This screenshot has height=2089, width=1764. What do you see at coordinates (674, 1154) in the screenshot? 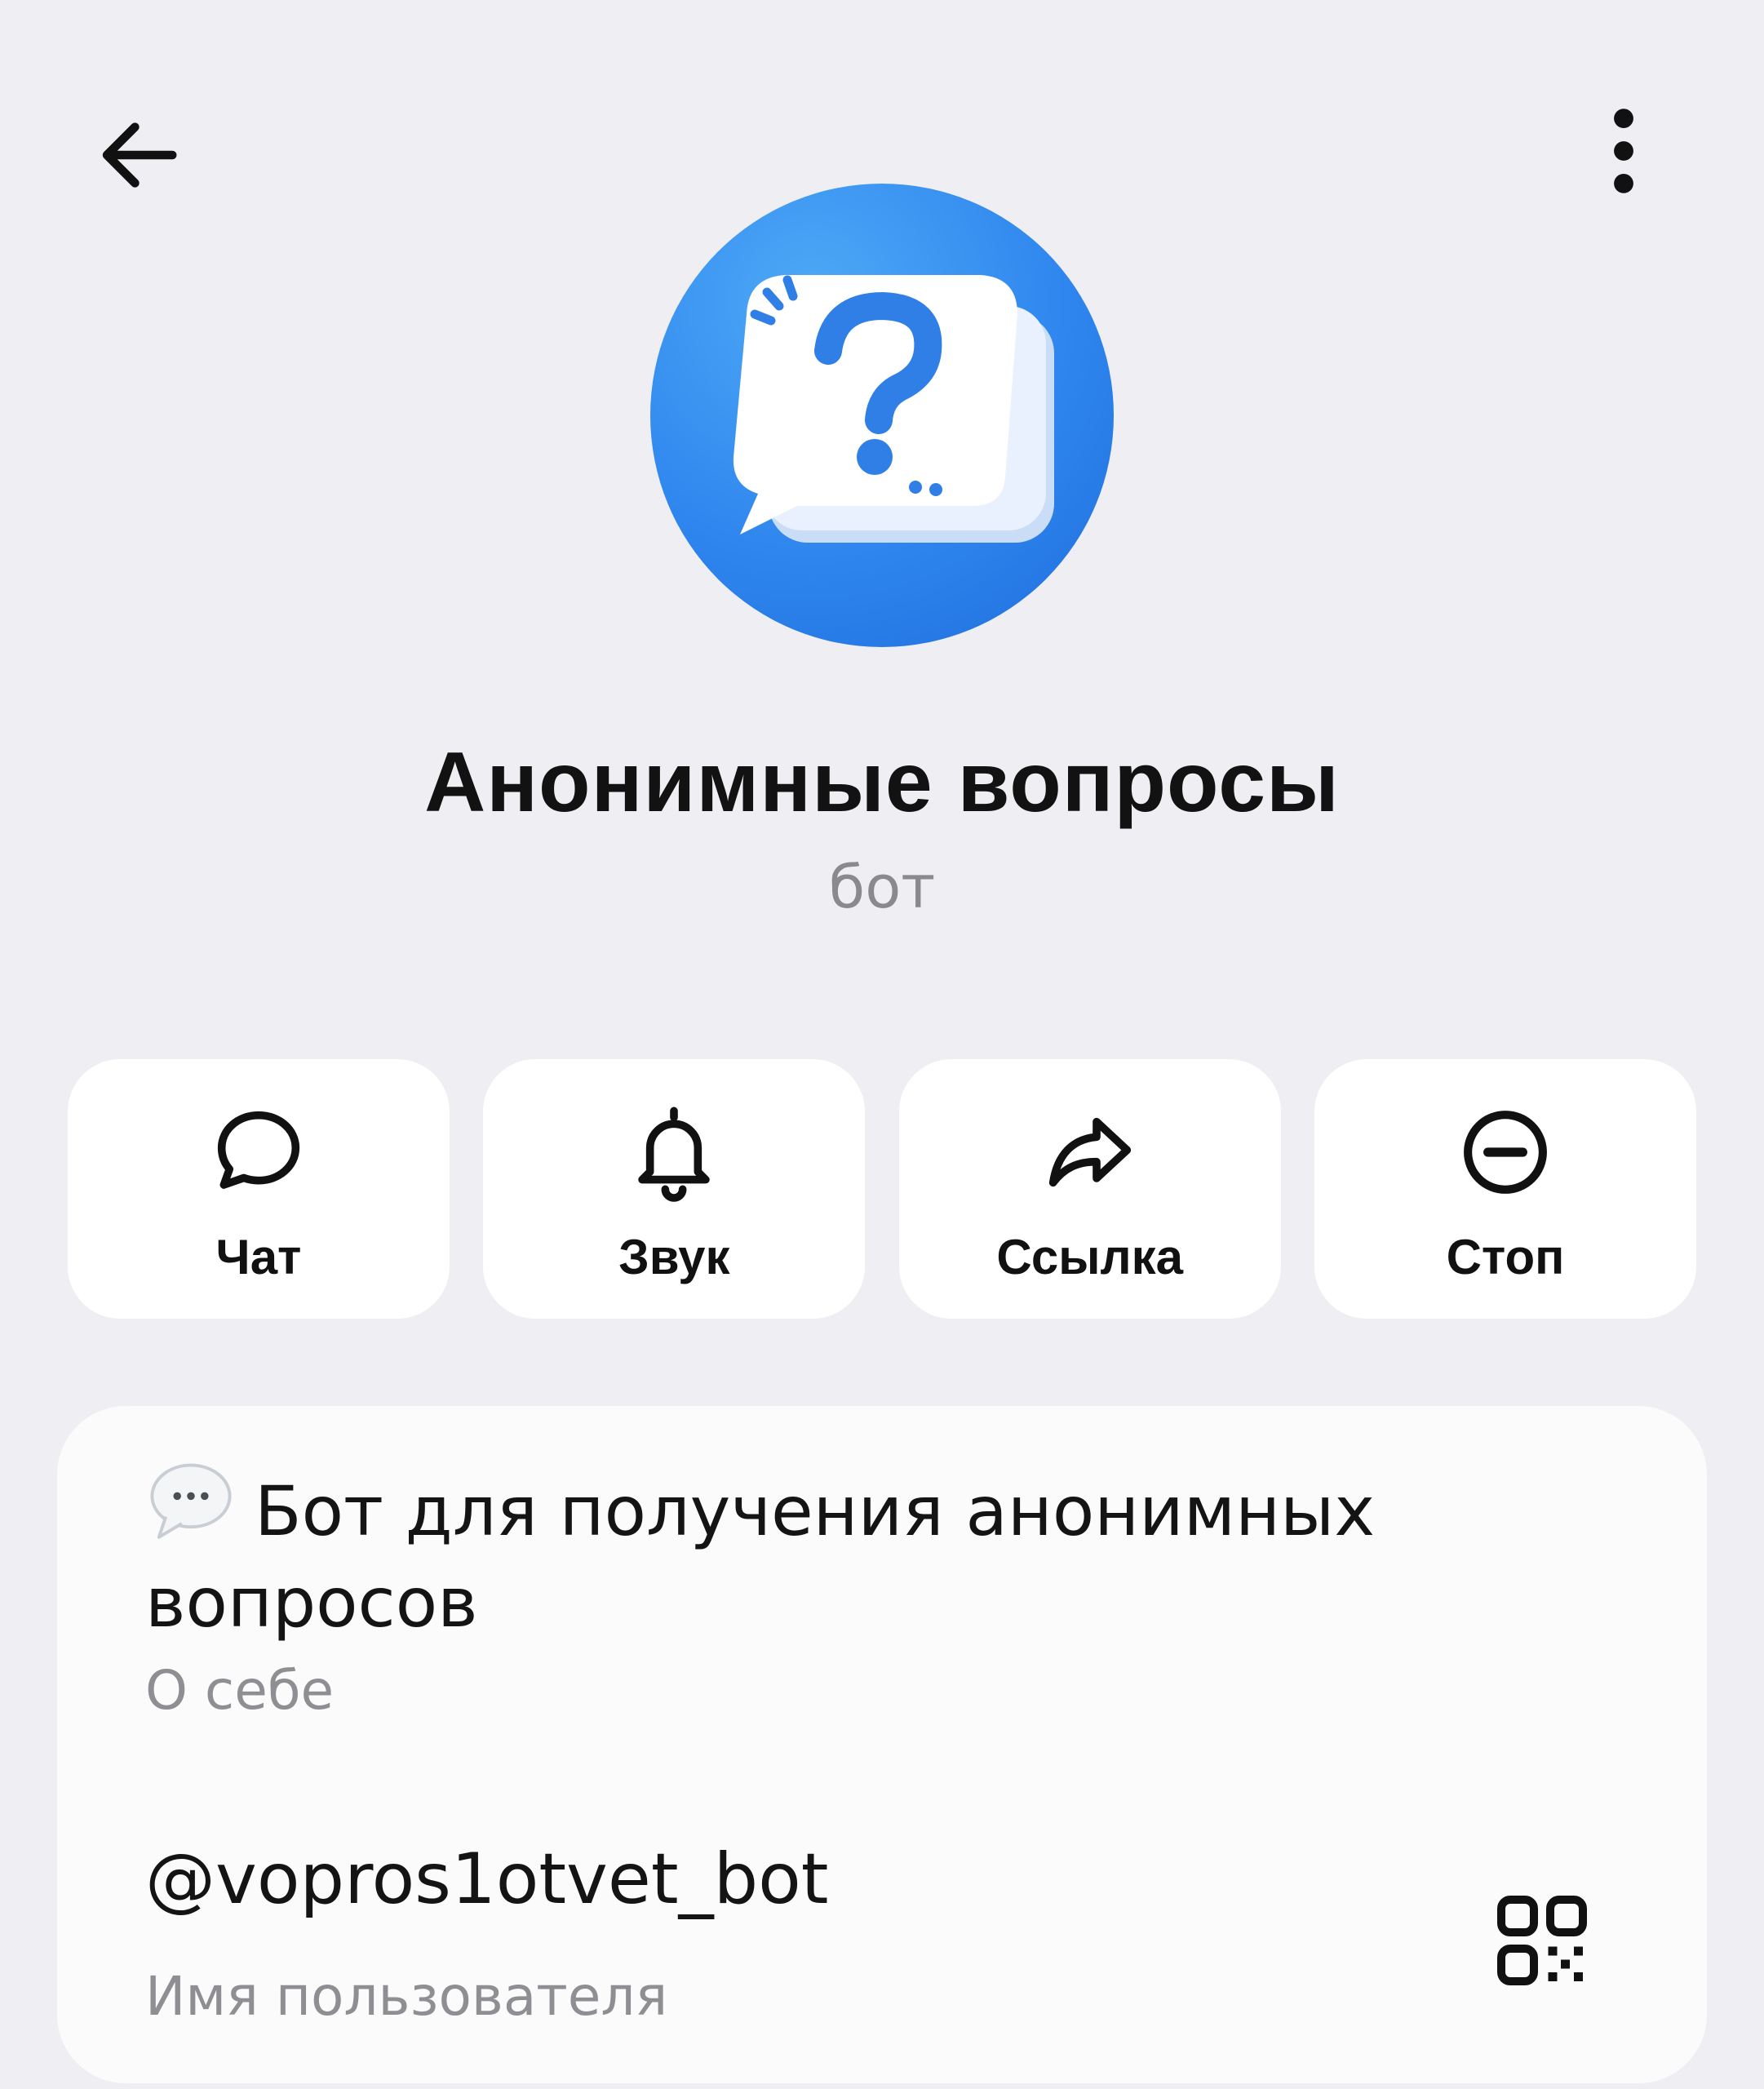
I see `bell-icon` at bounding box center [674, 1154].